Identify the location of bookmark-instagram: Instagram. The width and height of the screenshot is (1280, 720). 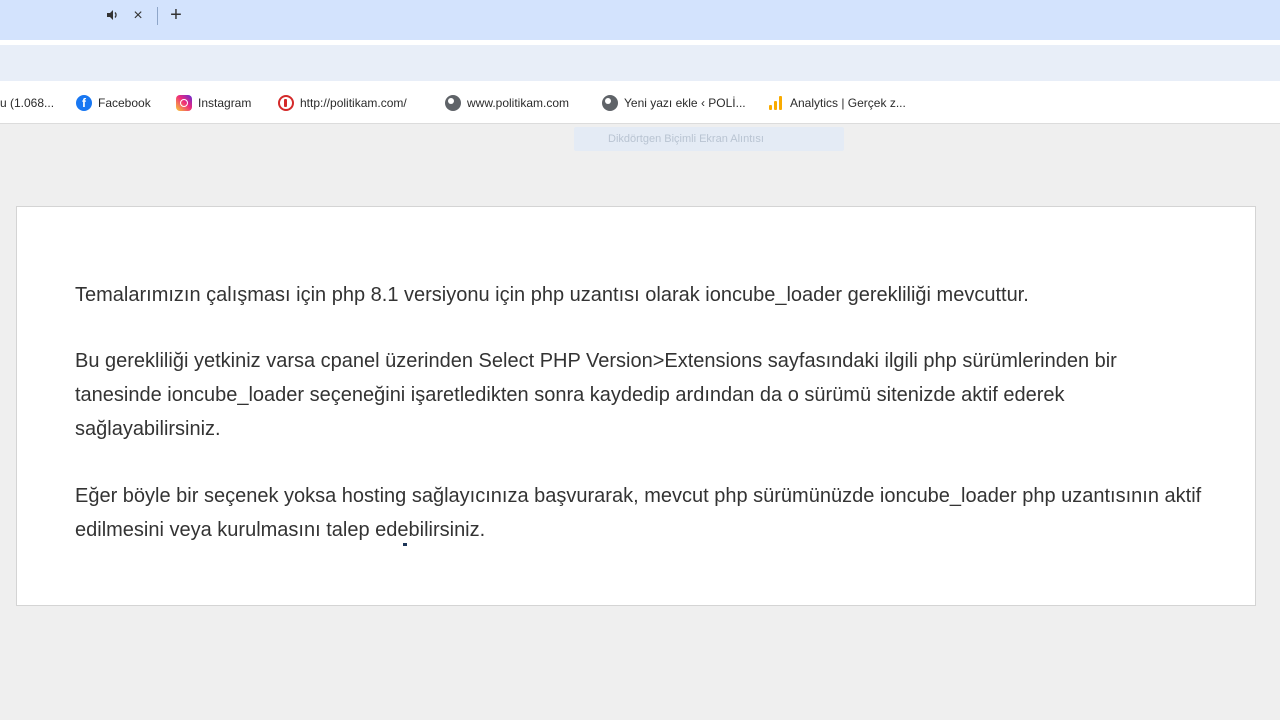
(213, 103).